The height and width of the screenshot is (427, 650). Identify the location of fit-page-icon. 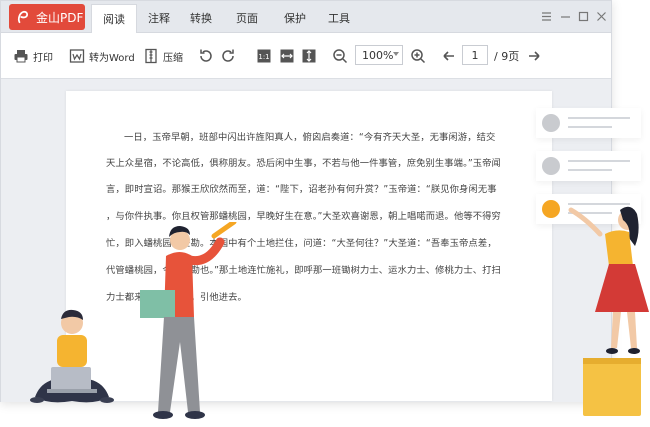
(309, 56).